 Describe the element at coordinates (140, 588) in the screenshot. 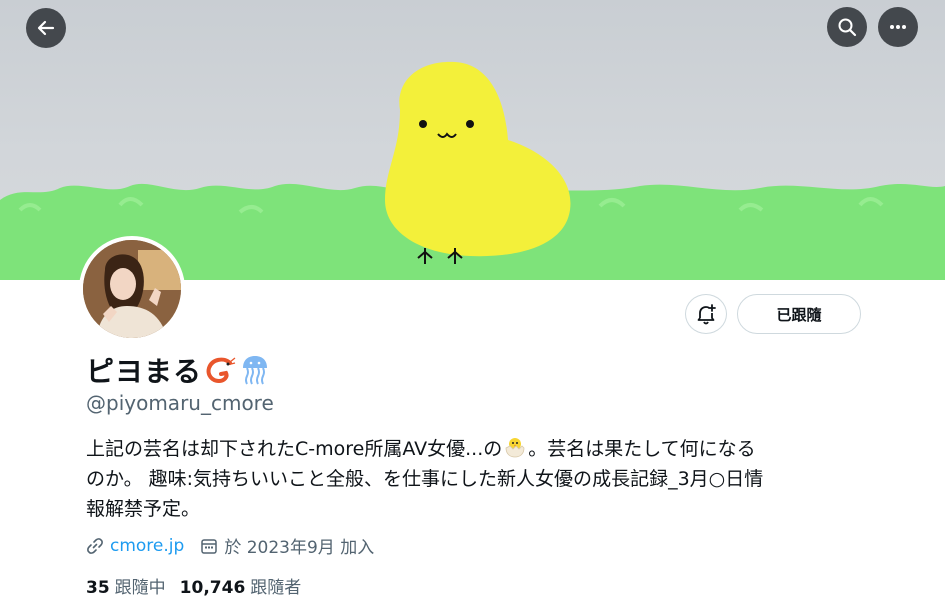

I see `following-label: 跟隨中` at that location.